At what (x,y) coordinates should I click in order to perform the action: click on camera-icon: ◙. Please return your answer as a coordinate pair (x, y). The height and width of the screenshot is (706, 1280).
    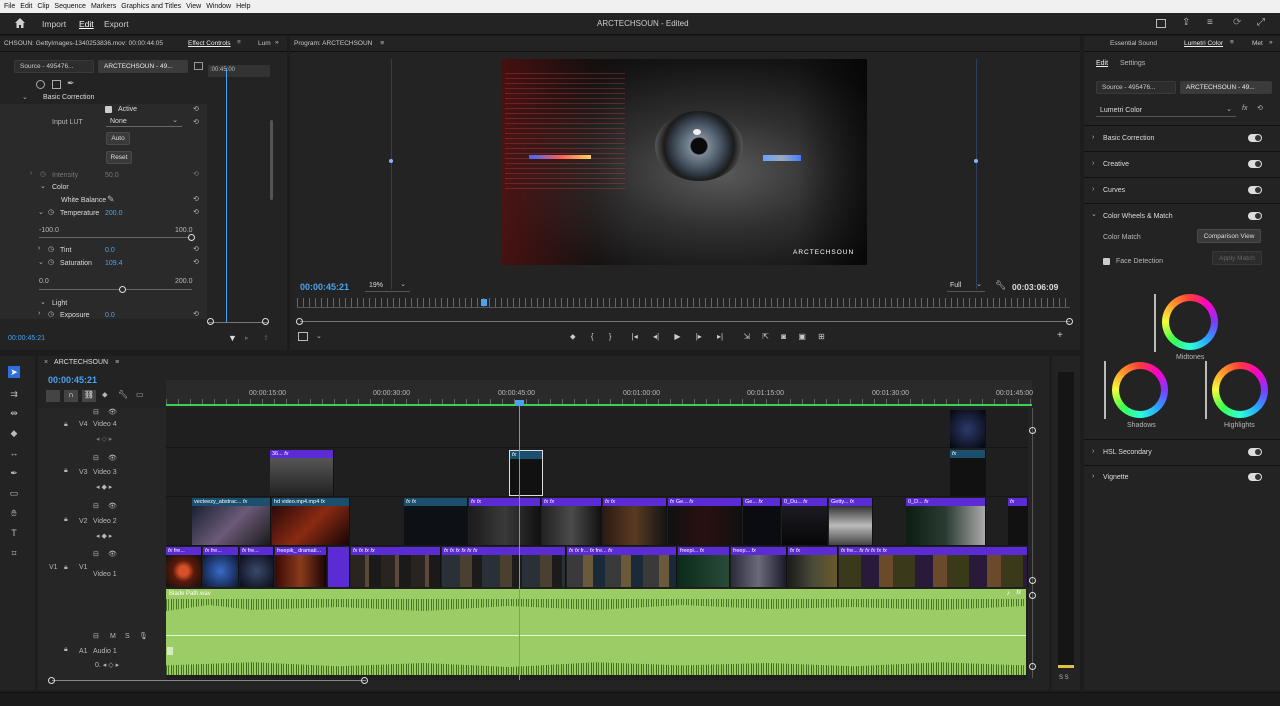
    Looking at the image, I should click on (783, 336).